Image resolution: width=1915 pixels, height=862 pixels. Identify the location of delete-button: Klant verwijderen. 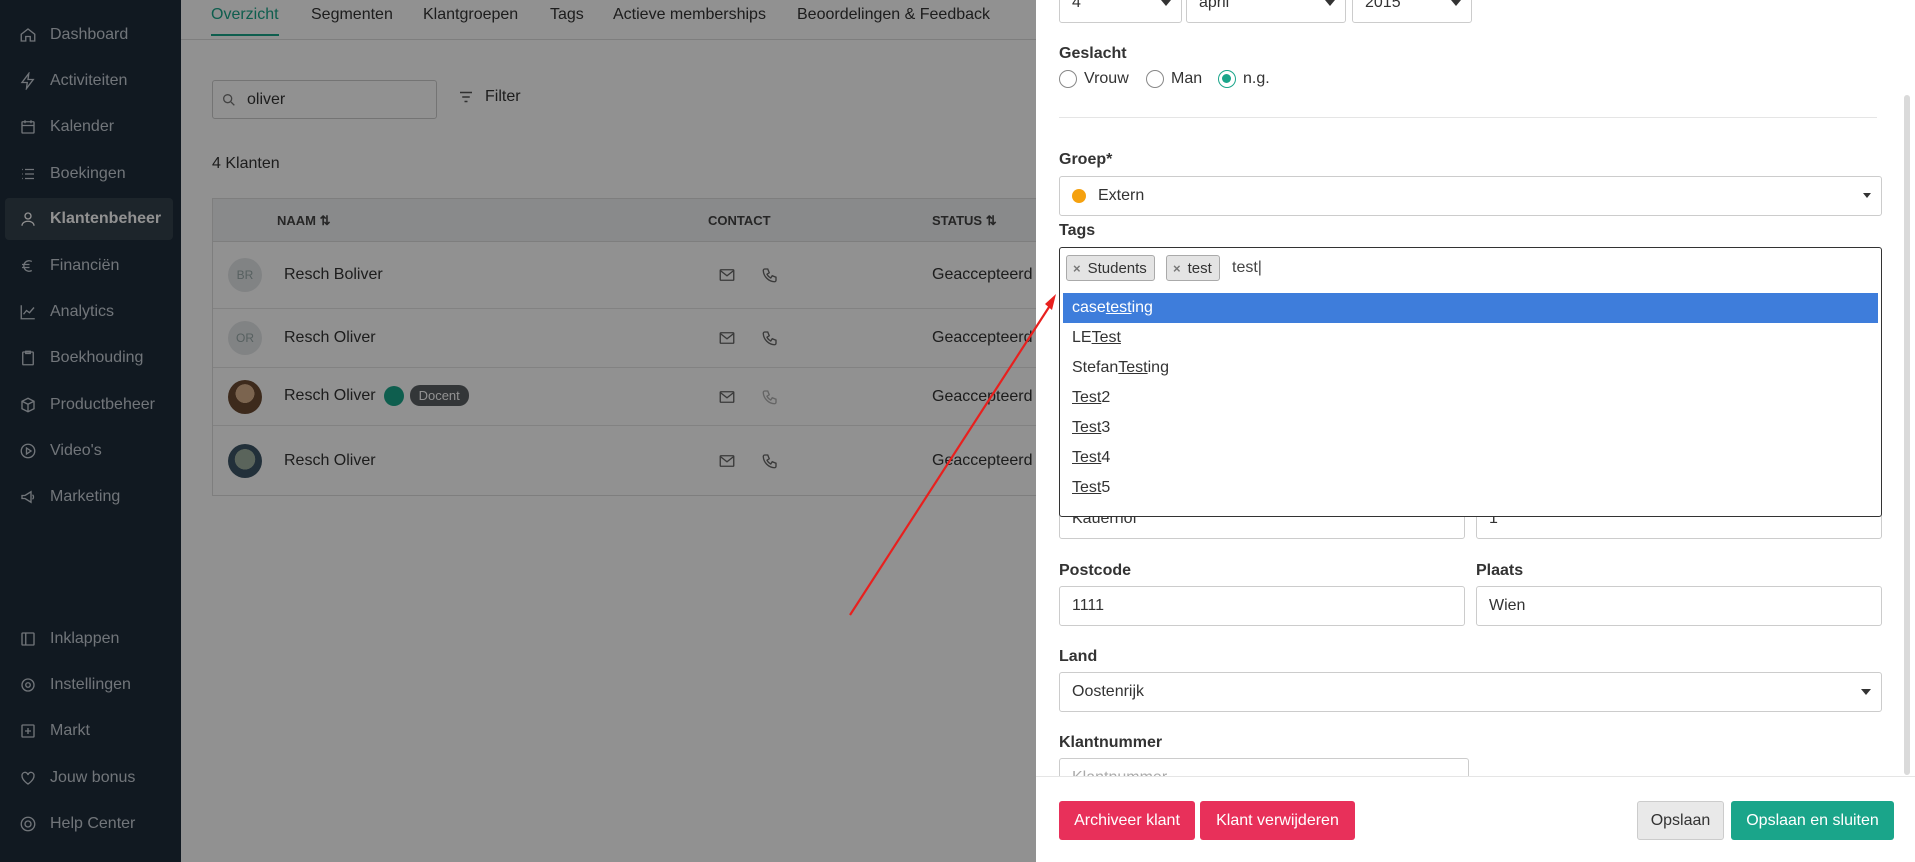
(1277, 820).